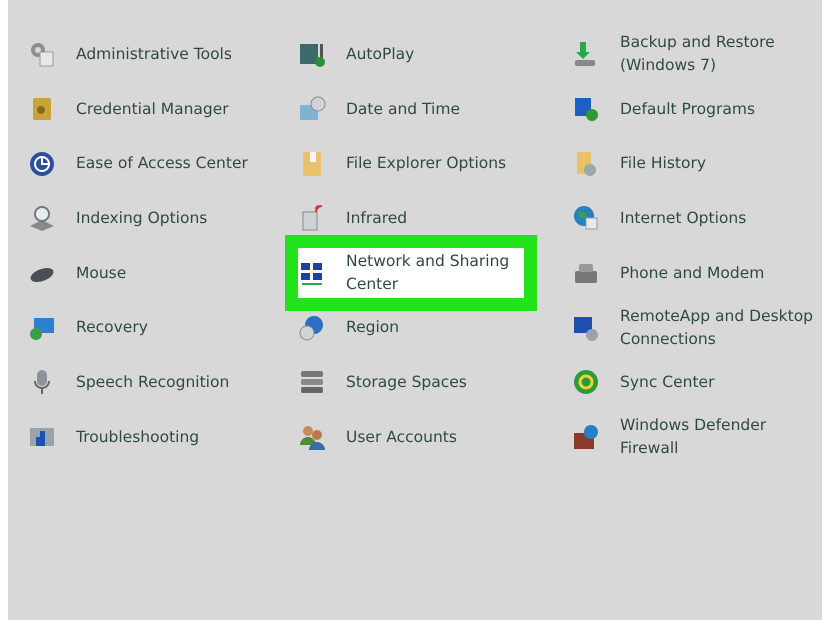 This screenshot has height=625, width=822. I want to click on globe-icon, so click(586, 218).